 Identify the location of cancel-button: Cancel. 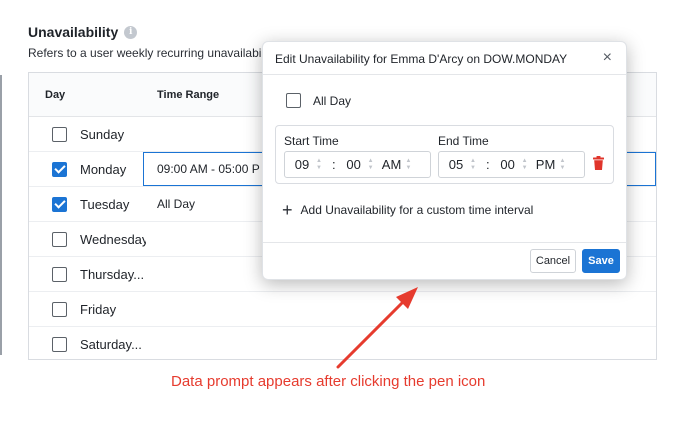
(553, 261).